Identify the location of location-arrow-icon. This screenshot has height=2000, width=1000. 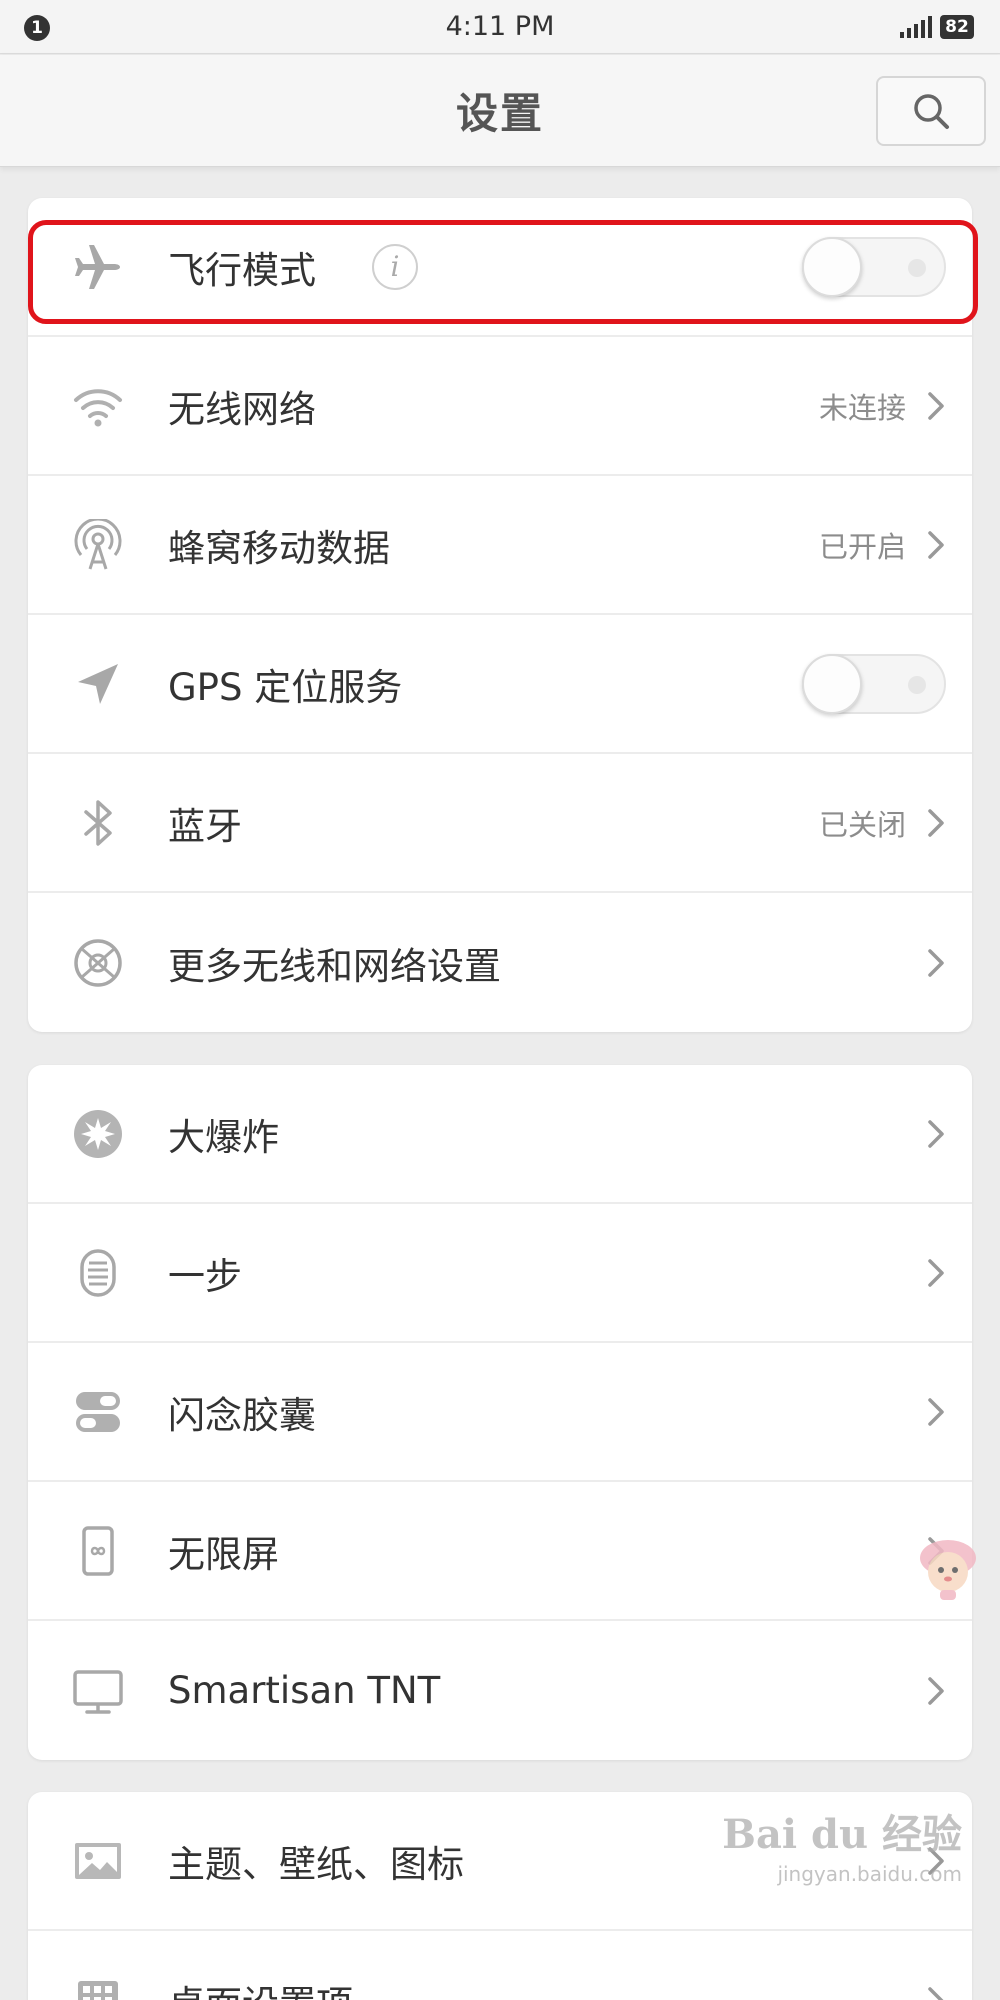
(98, 684).